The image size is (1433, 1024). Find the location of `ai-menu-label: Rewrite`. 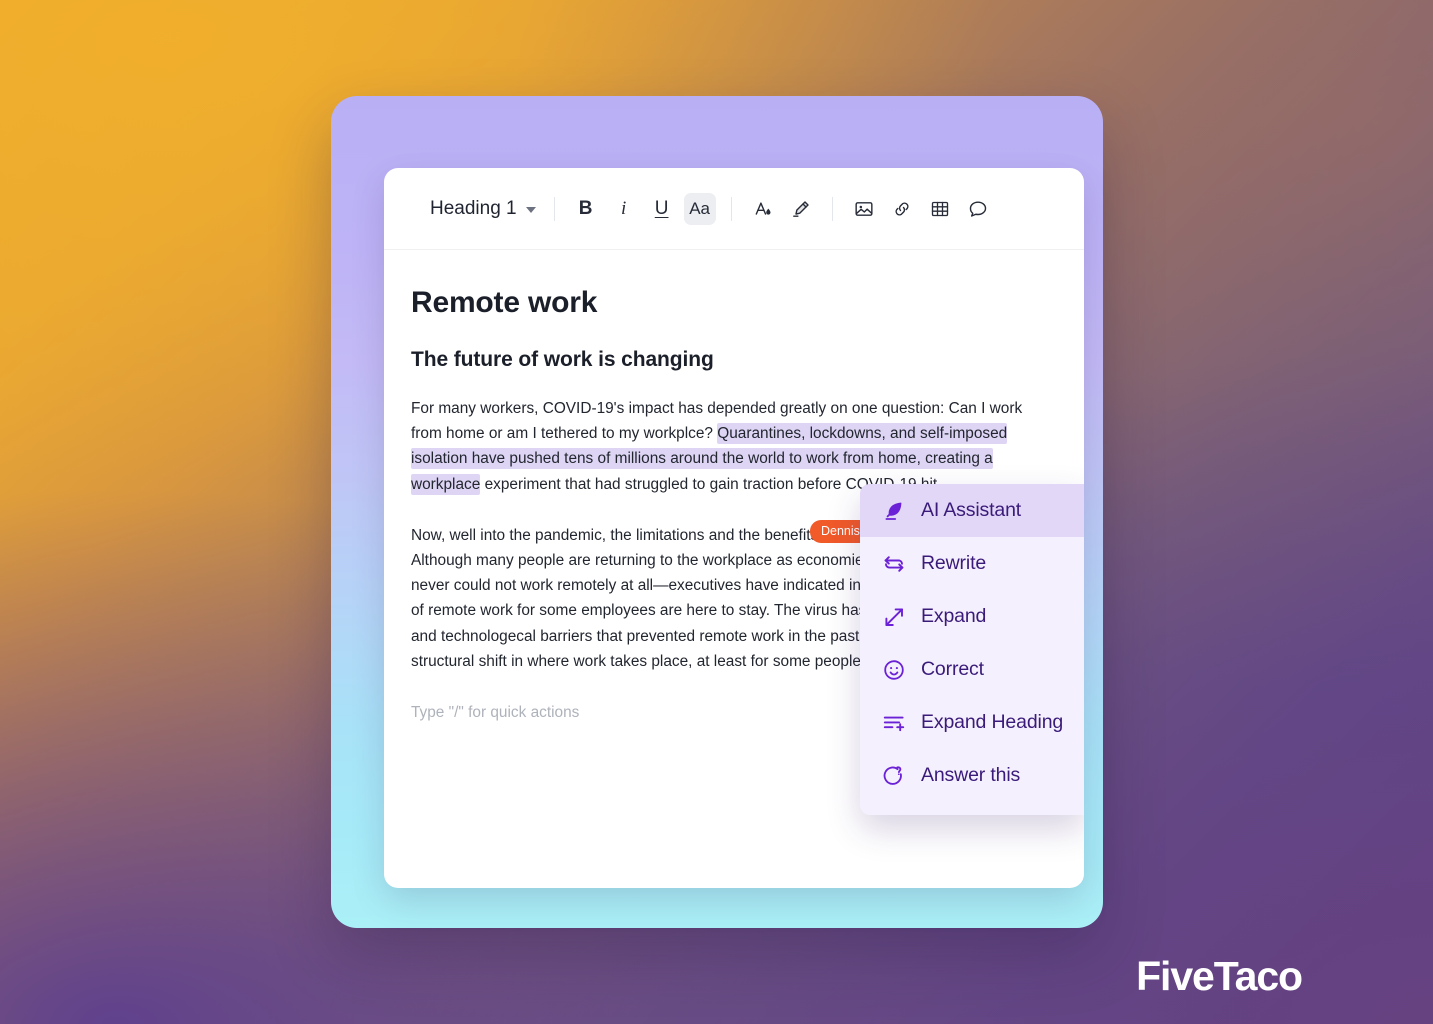

ai-menu-label: Rewrite is located at coordinates (954, 563).